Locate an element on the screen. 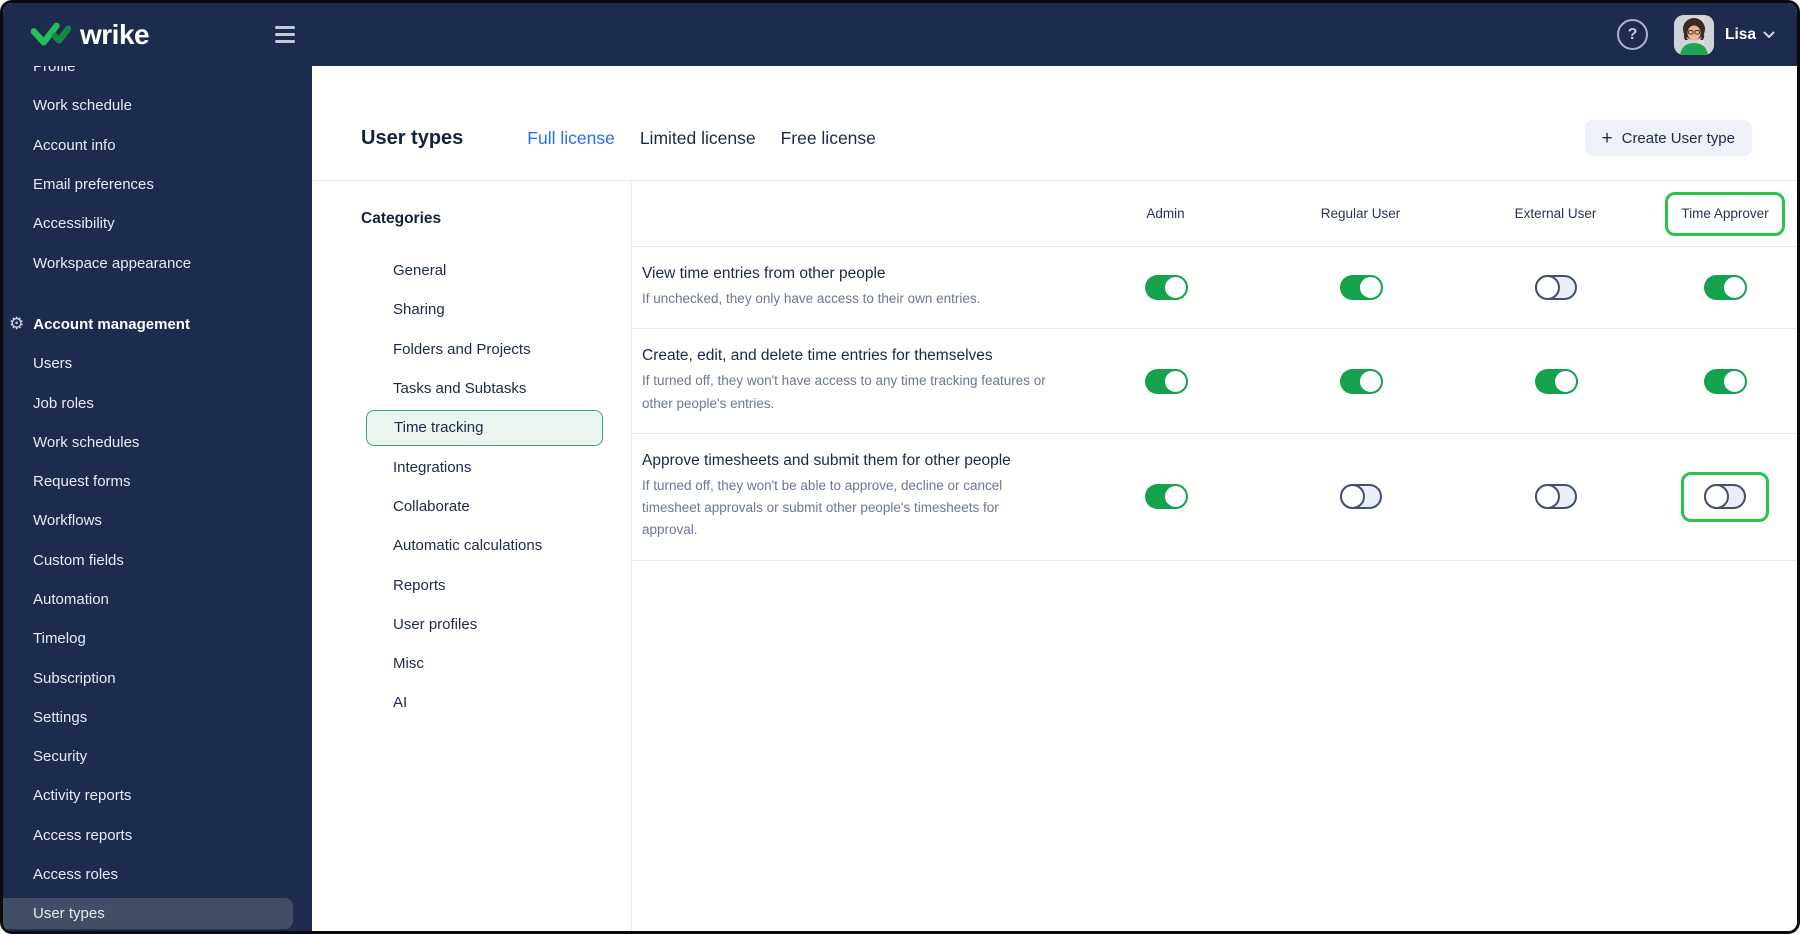 This screenshot has width=1800, height=934. column-highlight-box: Time Approver is located at coordinates (1725, 213).